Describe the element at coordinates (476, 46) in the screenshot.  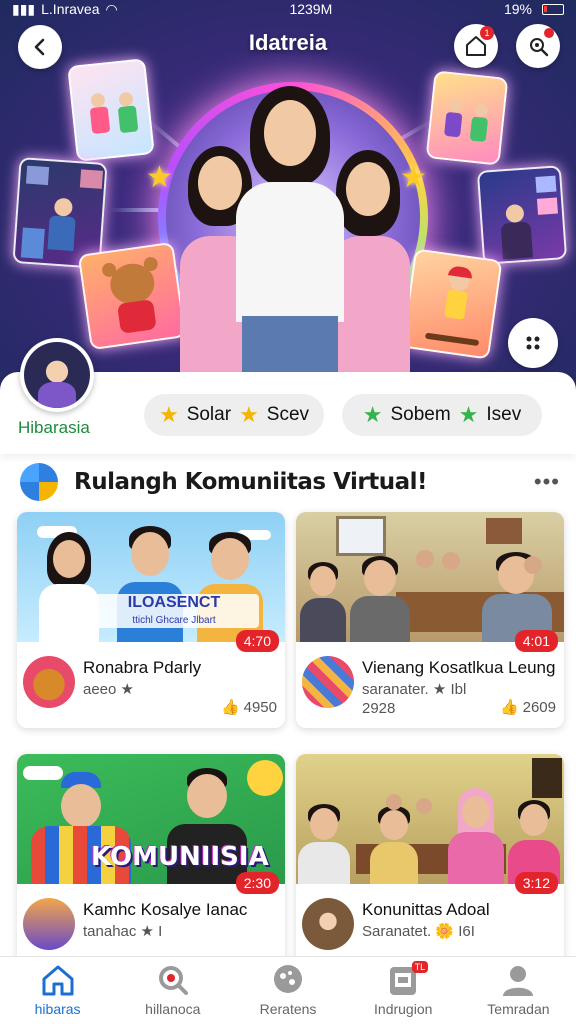
I see `home-button: 1` at that location.